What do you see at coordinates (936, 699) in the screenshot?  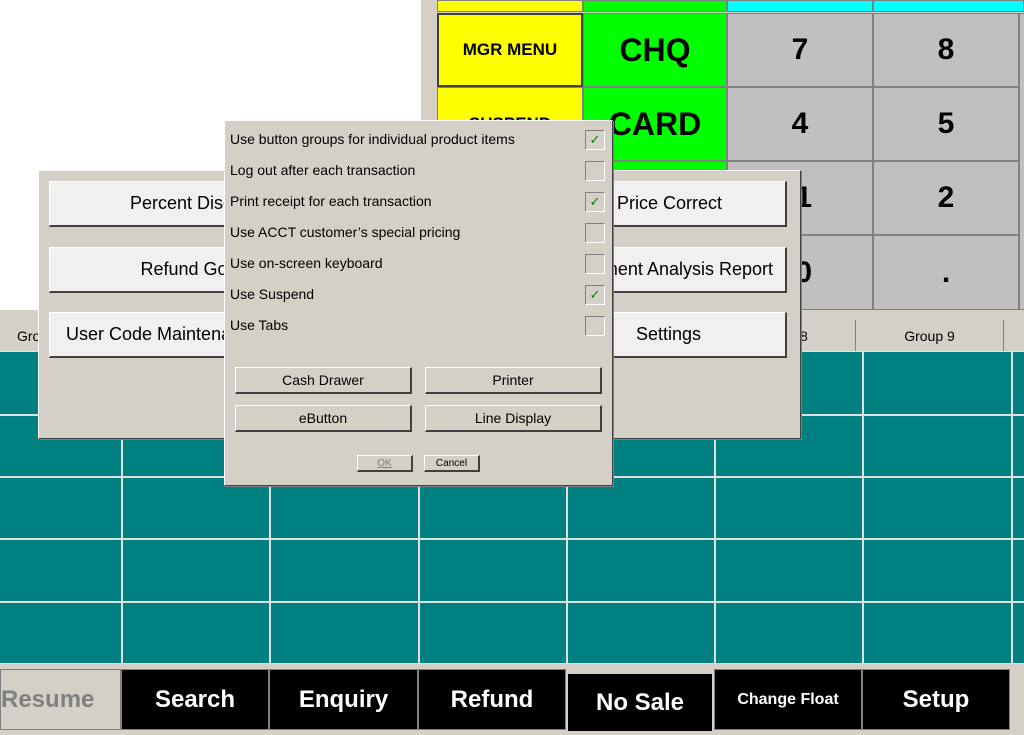 I see `setup-button: Setup` at bounding box center [936, 699].